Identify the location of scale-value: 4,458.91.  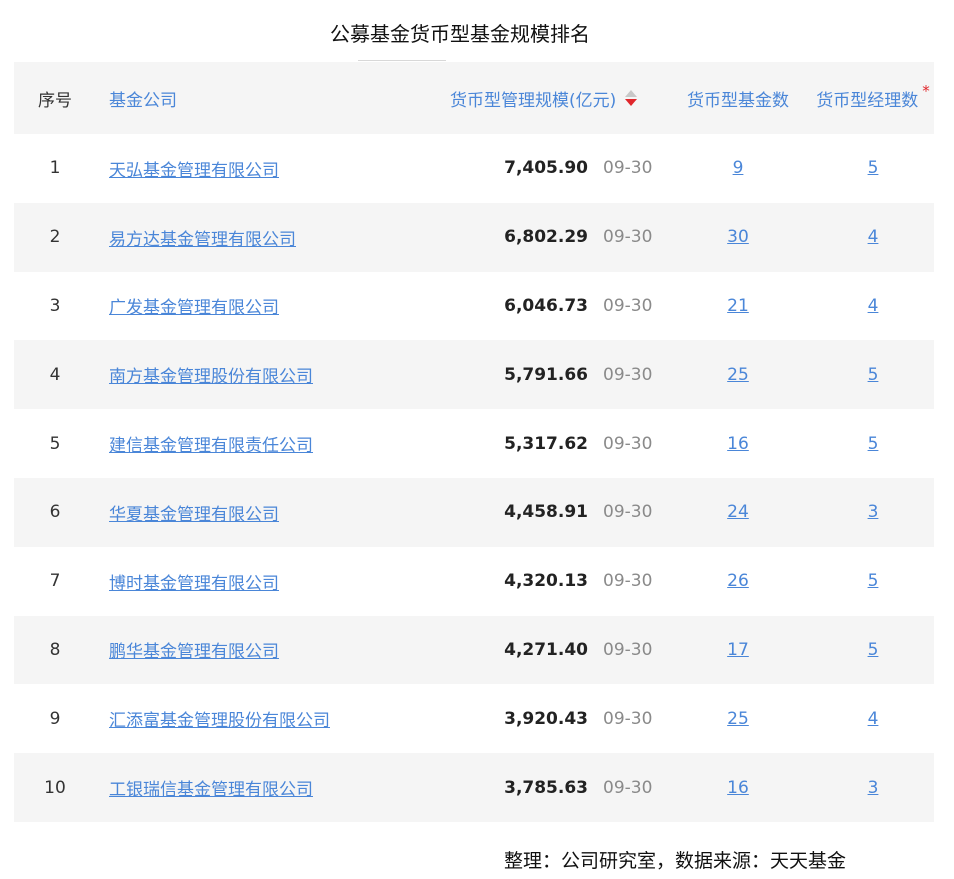
(546, 512).